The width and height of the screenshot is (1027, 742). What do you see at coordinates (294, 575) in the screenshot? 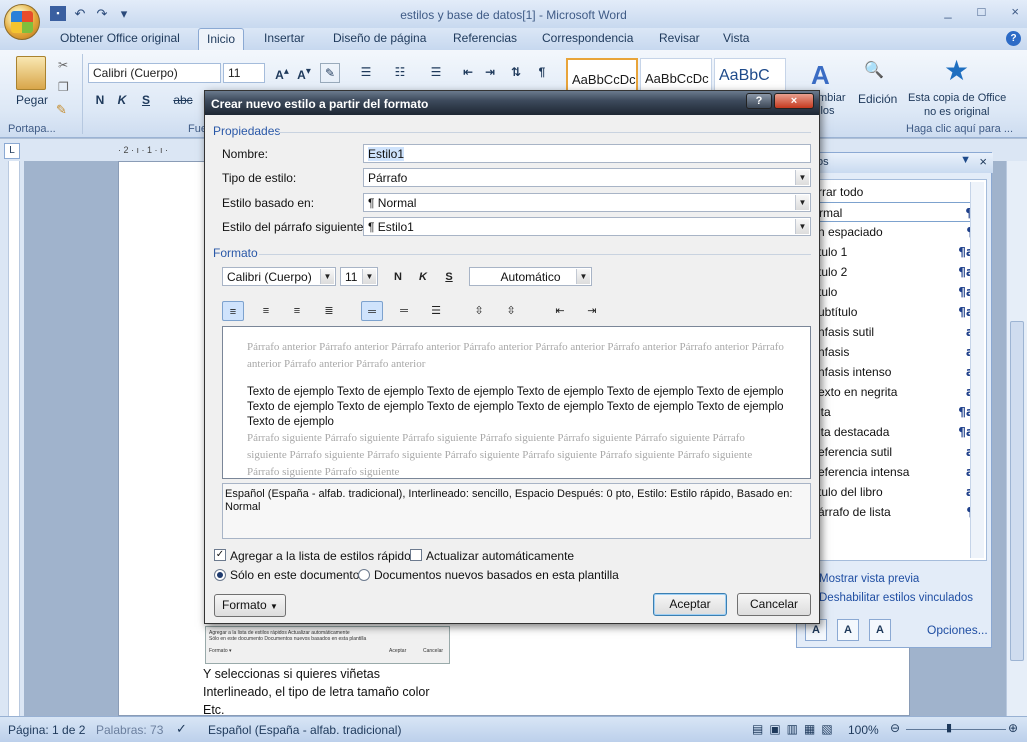
I see `only-document-label: Sólo en este documento` at bounding box center [294, 575].